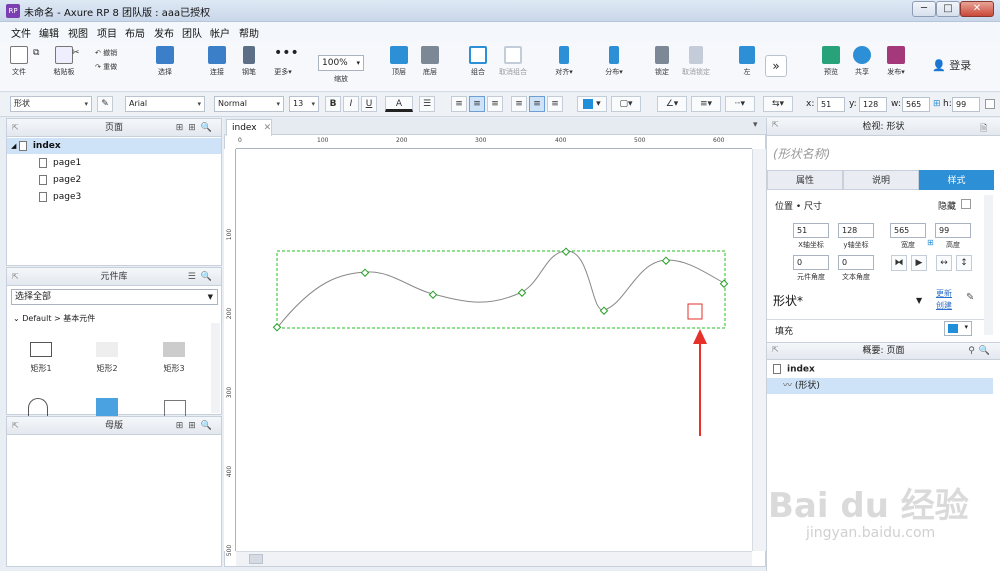 This screenshot has height=571, width=1000. Describe the element at coordinates (165, 104) in the screenshot. I see `font-family-select: Arial ▾` at that location.